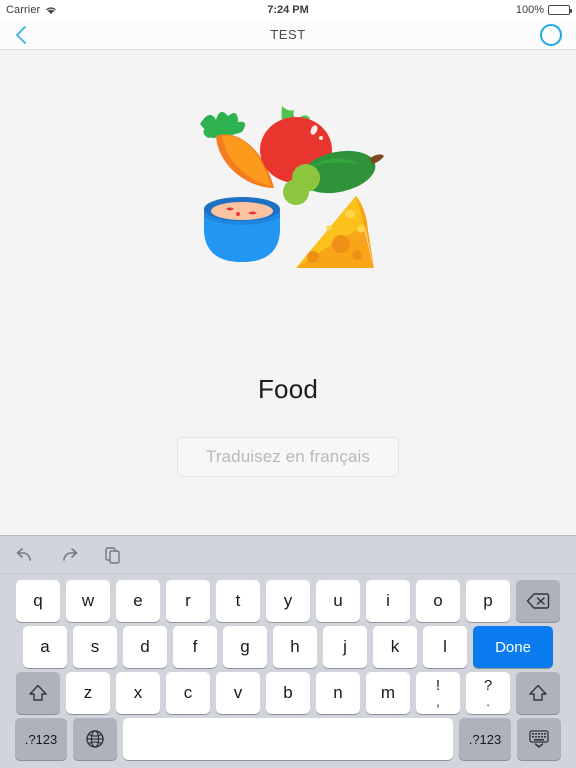 The image size is (576, 768). I want to click on shift-key-left, so click(38, 693).